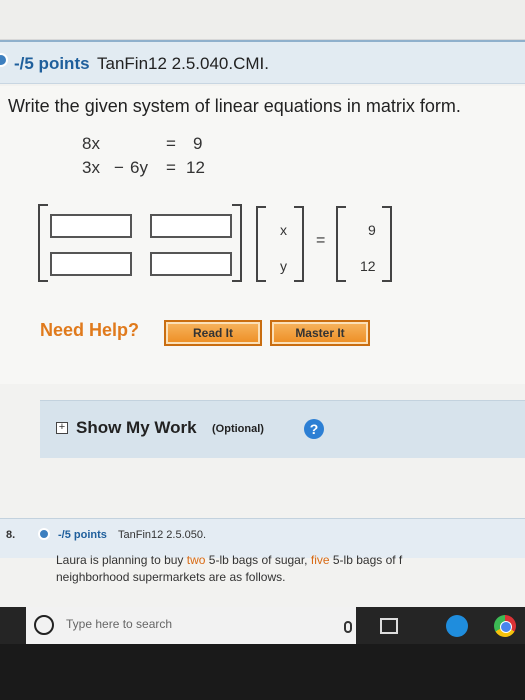 The image size is (525, 700). What do you see at coordinates (183, 63) in the screenshot?
I see `question-code: TanFin12 2.5.040.CMI.` at bounding box center [183, 63].